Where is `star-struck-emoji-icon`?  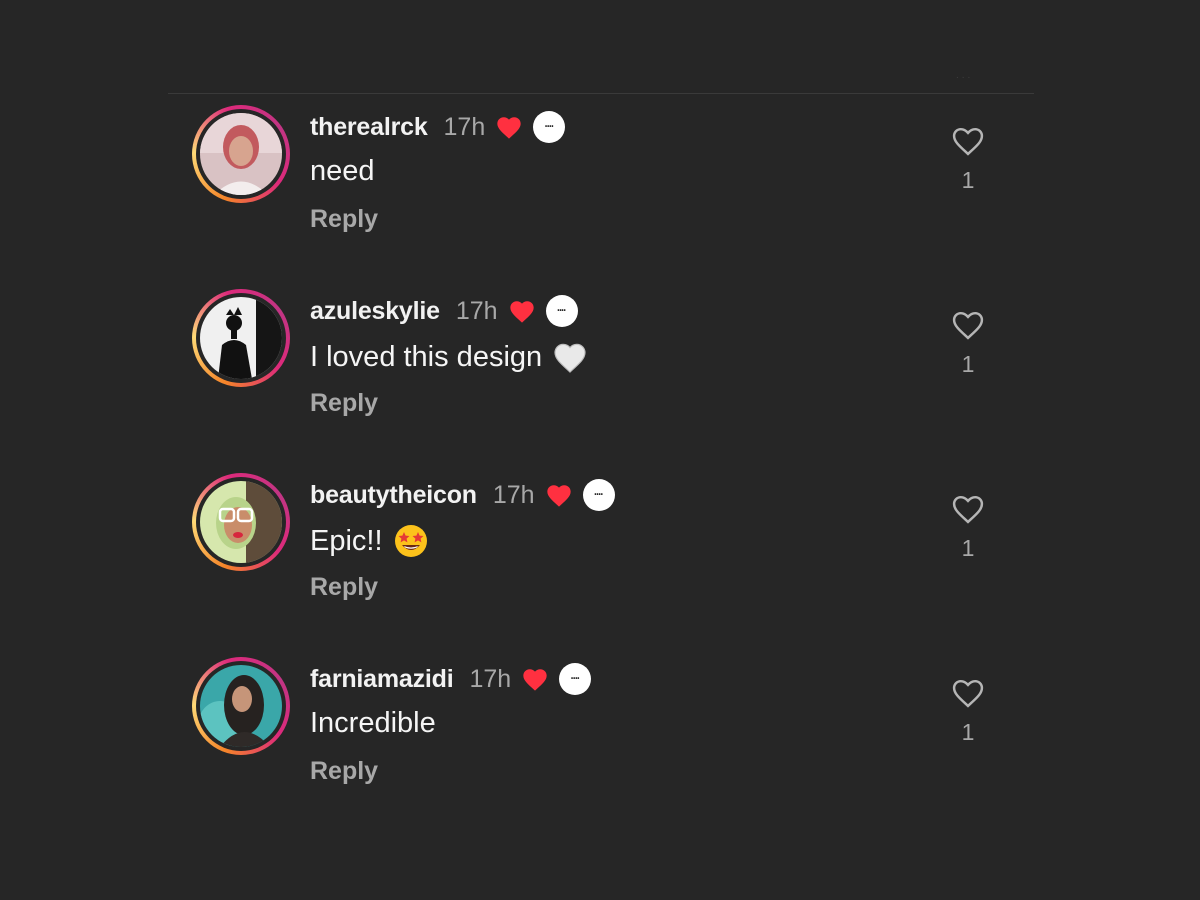 star-struck-emoji-icon is located at coordinates (410, 541).